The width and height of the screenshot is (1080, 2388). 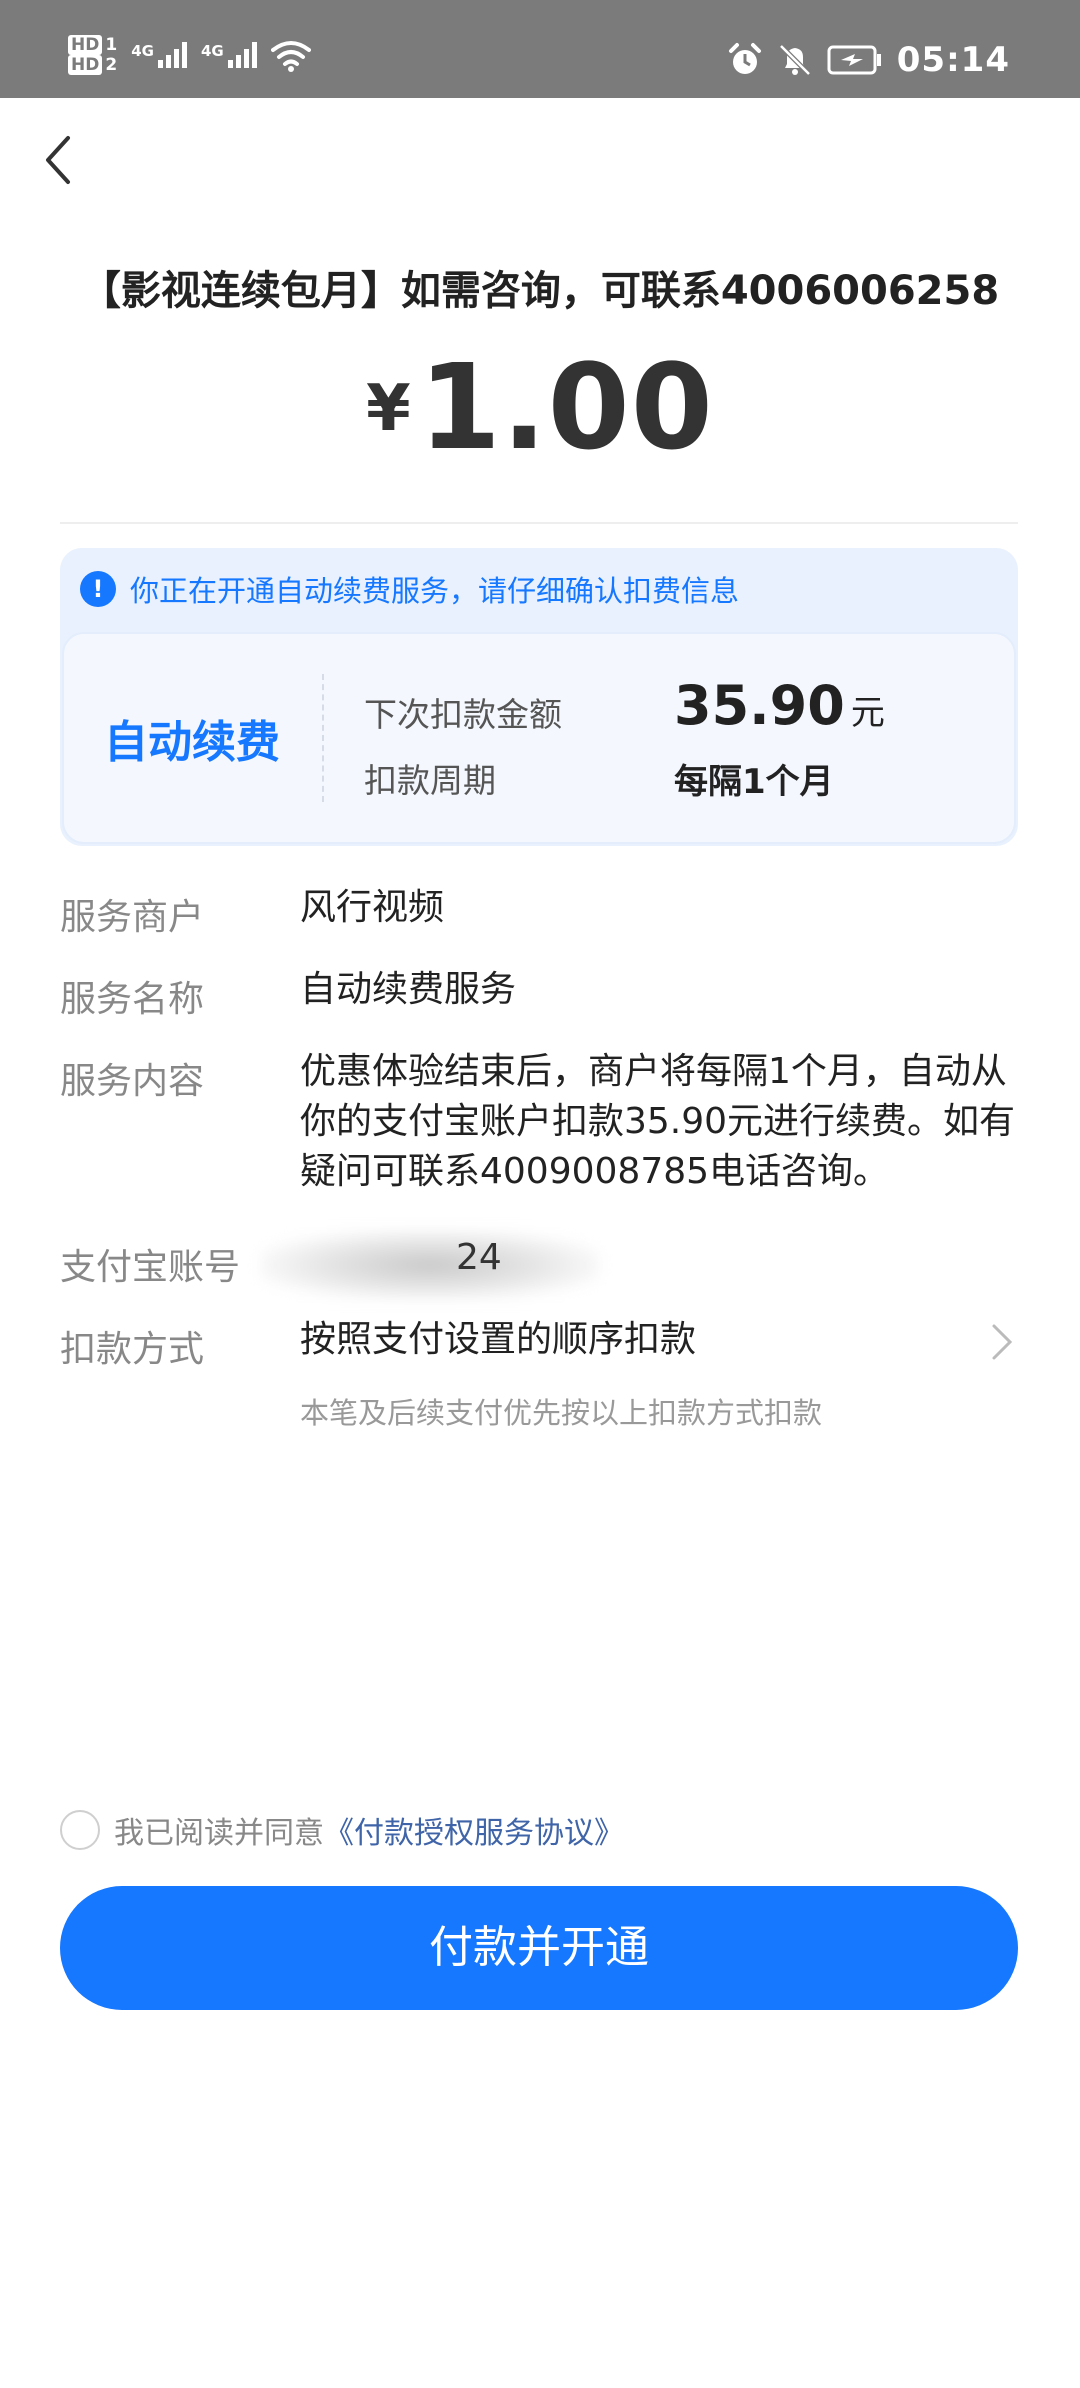 I want to click on signal-icon-2: 4G, so click(x=229, y=55).